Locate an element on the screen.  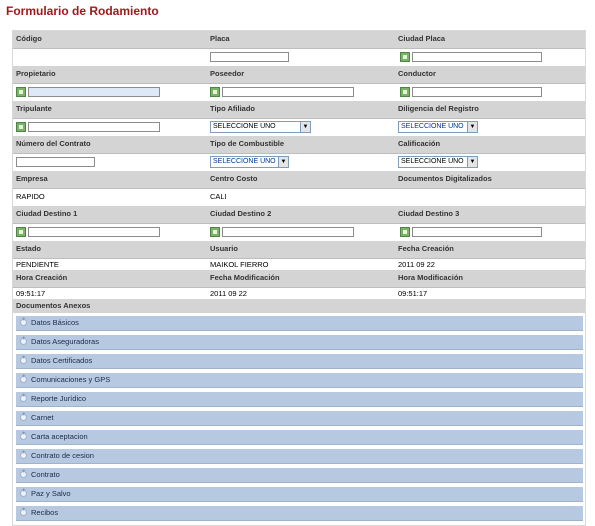
hora-creacion-value: 09:51:17 is located at coordinates (31, 293).